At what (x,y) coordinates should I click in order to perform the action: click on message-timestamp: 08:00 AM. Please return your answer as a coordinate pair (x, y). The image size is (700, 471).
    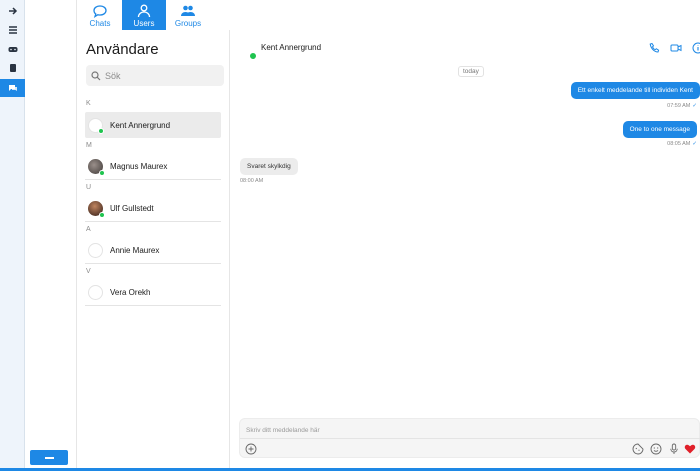
    Looking at the image, I should click on (251, 181).